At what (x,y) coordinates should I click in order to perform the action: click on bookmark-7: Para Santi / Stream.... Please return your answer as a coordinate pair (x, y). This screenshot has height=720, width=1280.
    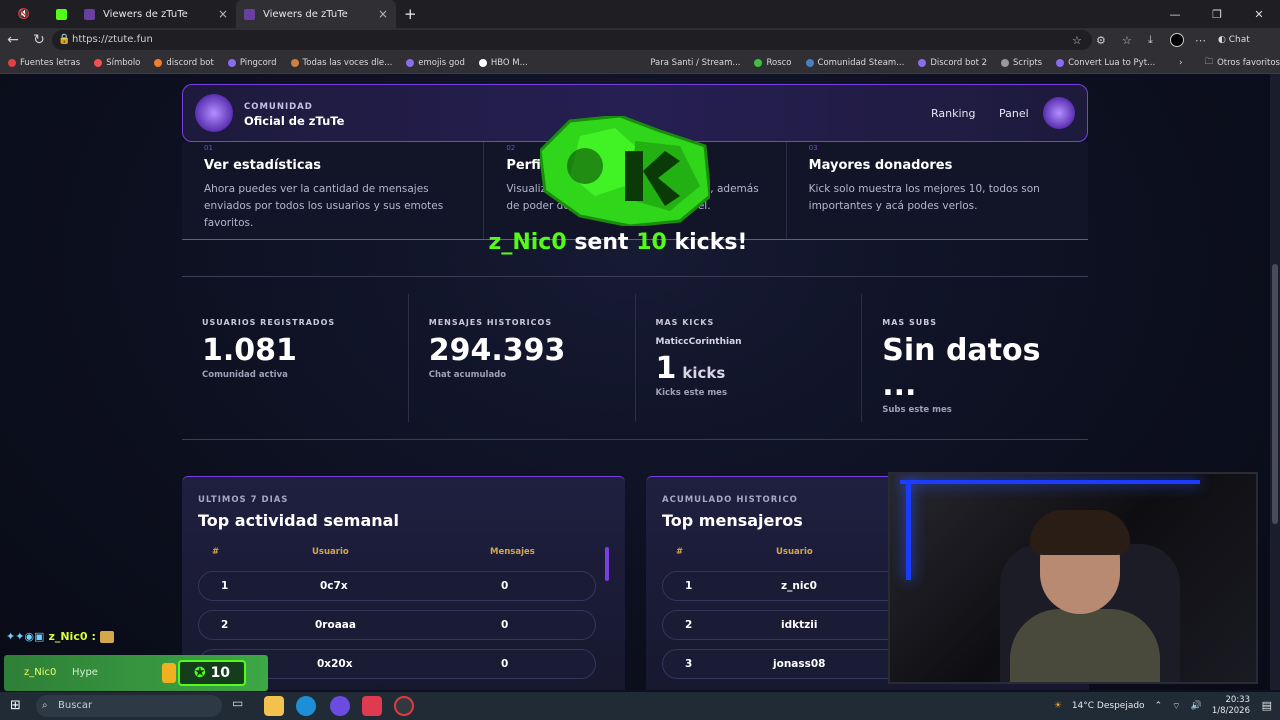
    Looking at the image, I should click on (695, 63).